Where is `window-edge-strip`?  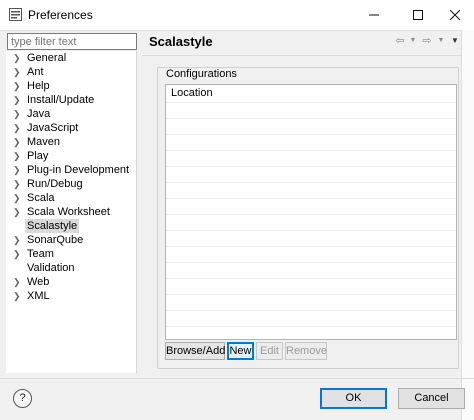
window-edge-strip is located at coordinates (467, 225).